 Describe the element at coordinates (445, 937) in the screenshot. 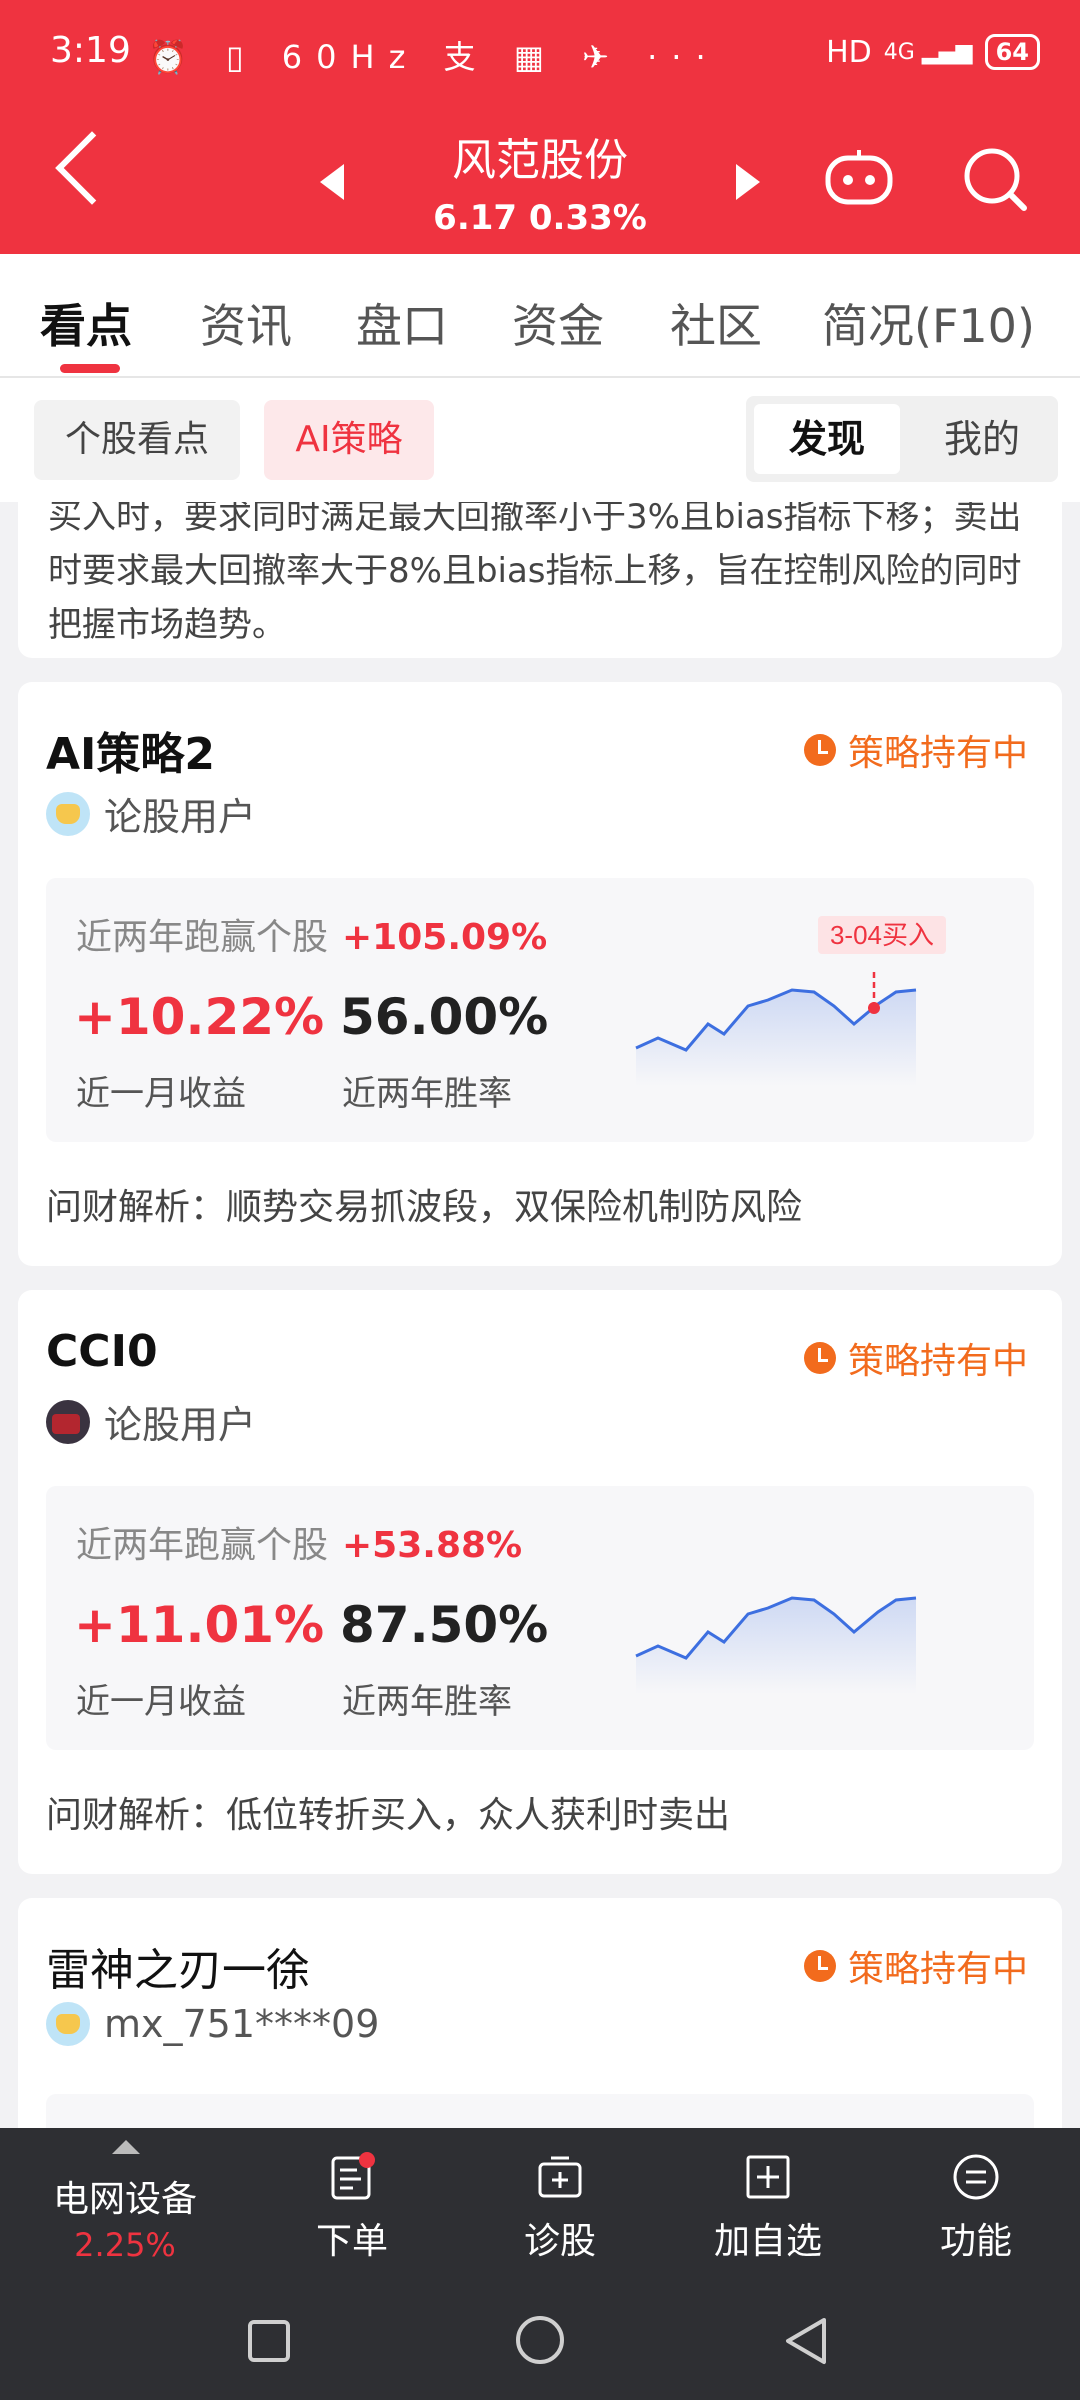

I see `beat-value: +105.09%` at that location.